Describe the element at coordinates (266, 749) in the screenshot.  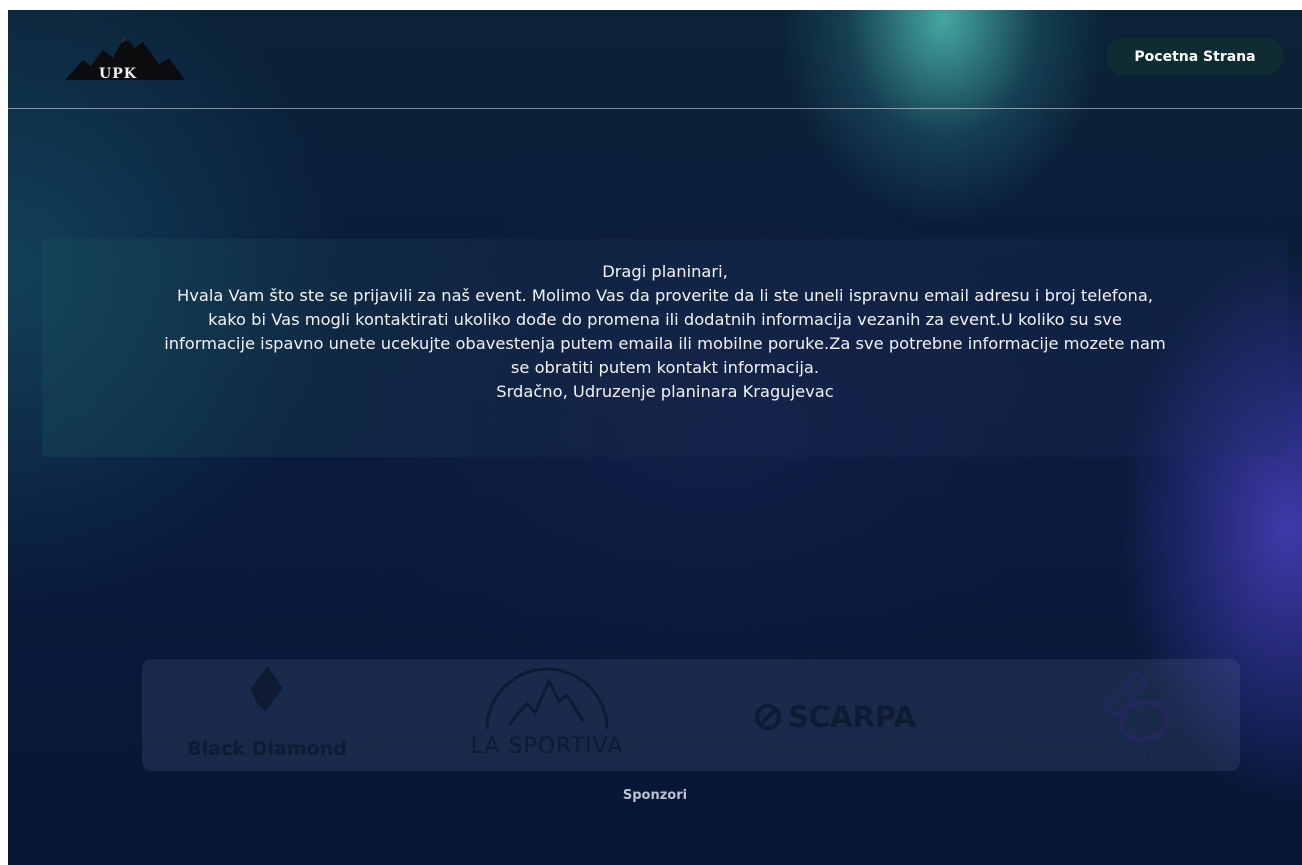
I see `logo-label: Black Diamond` at that location.